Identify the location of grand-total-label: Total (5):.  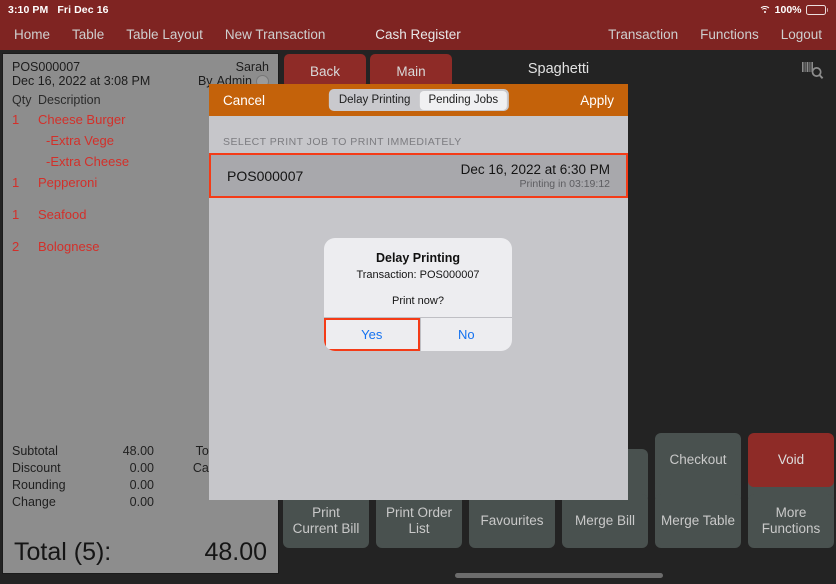
(63, 552).